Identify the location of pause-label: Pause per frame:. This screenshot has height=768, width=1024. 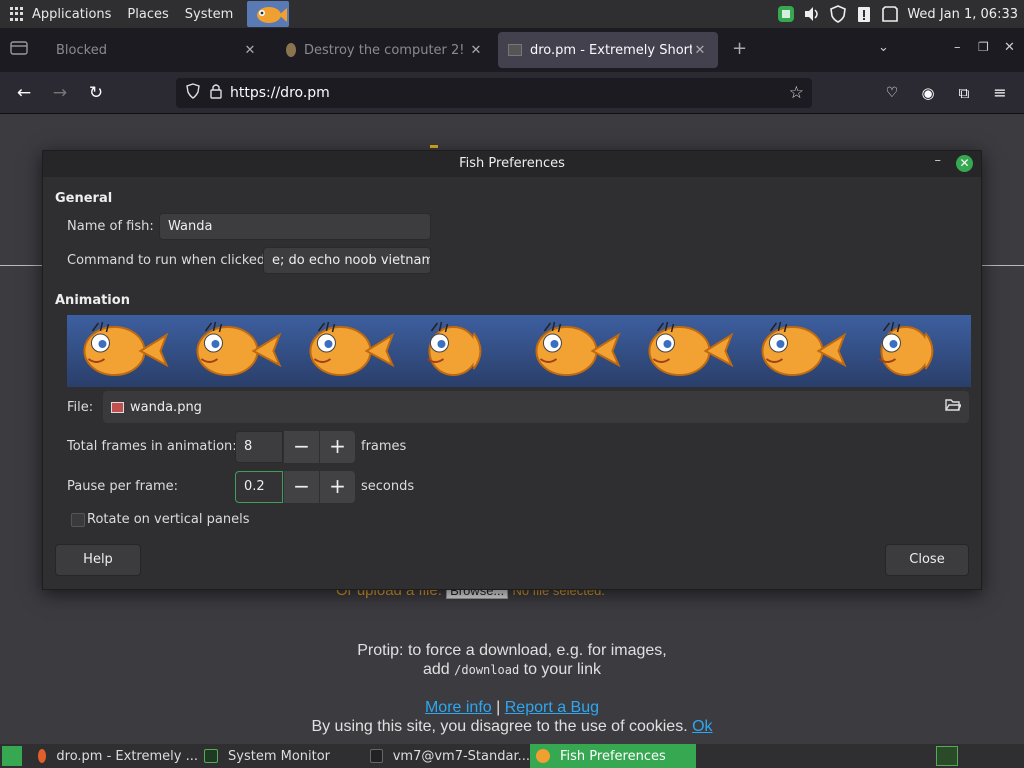
(123, 486).